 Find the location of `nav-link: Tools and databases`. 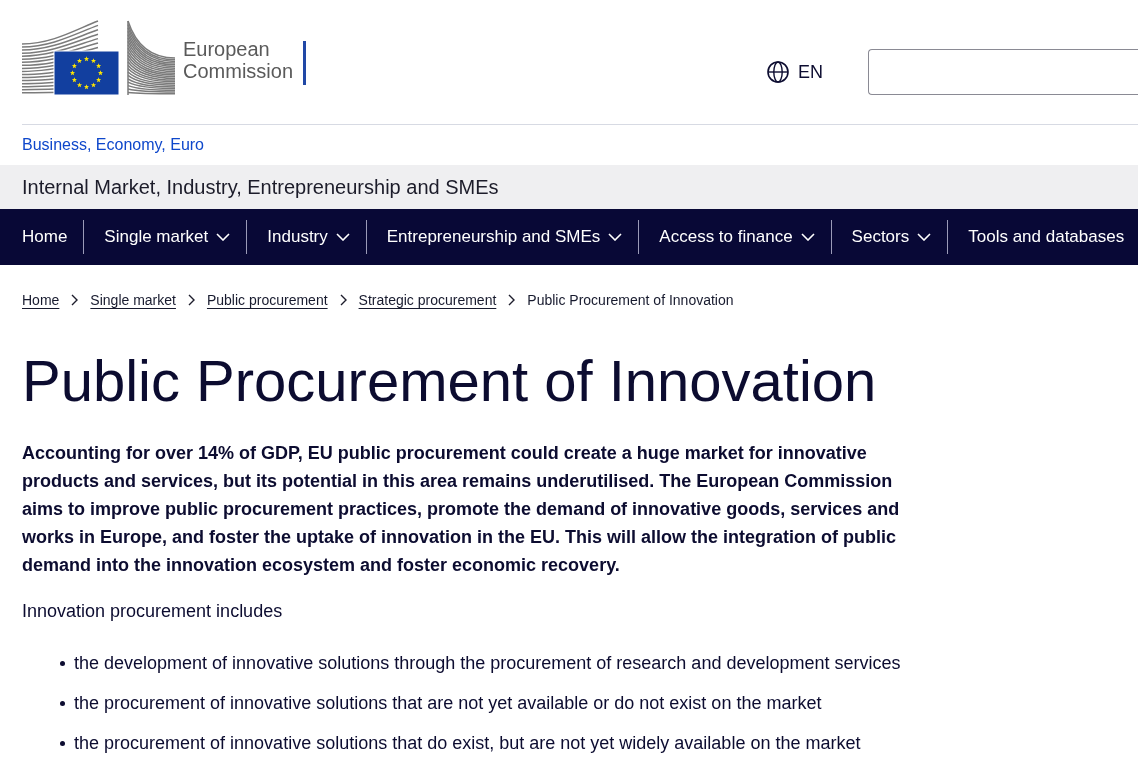

nav-link: Tools and databases is located at coordinates (1043, 237).